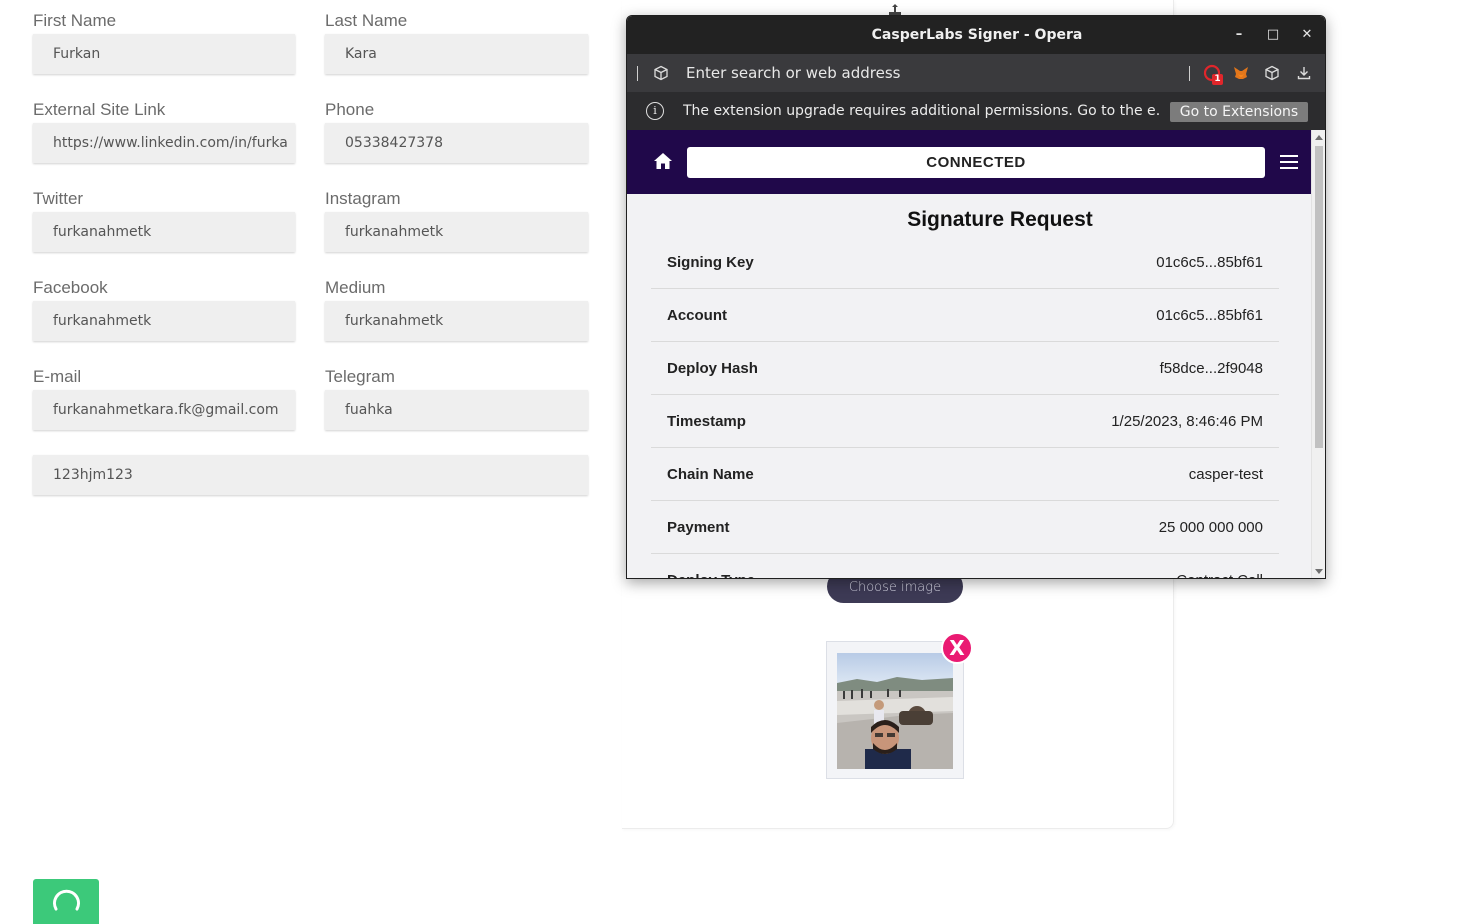  I want to click on detail-value: f58dce...2f9048, so click(1211, 368).